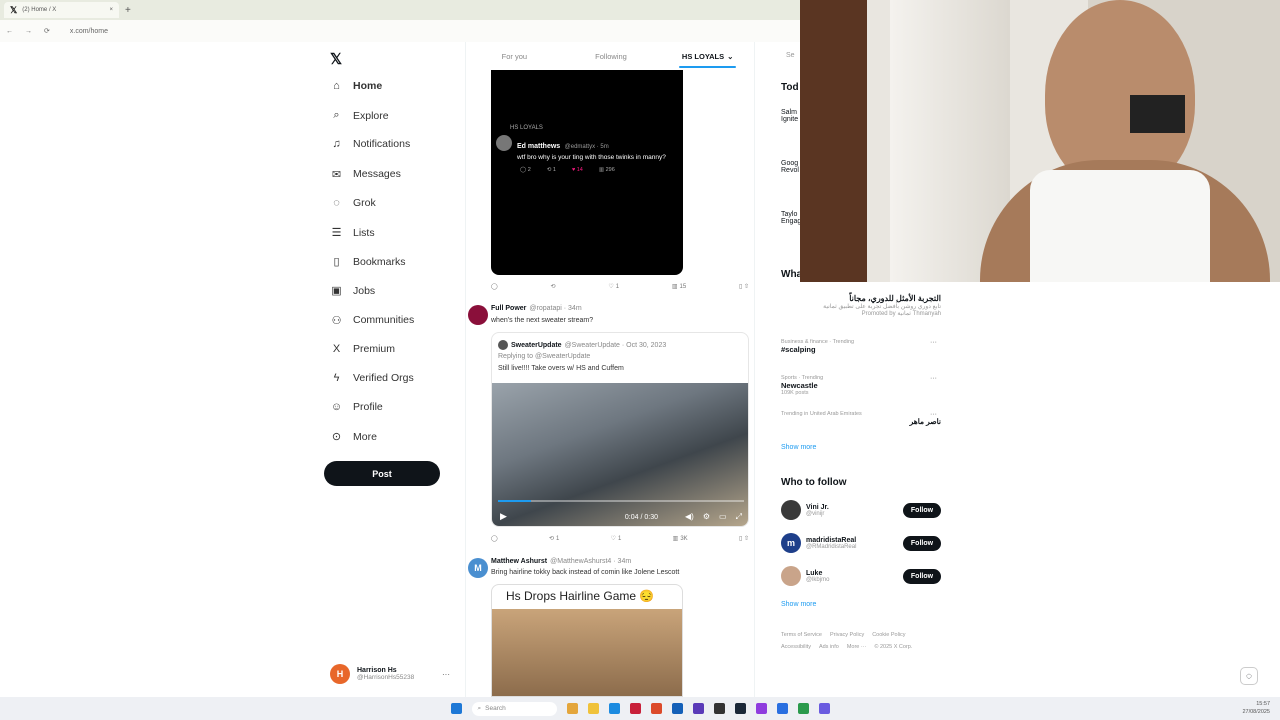  I want to click on views-icon: ▥ 15, so click(679, 287).